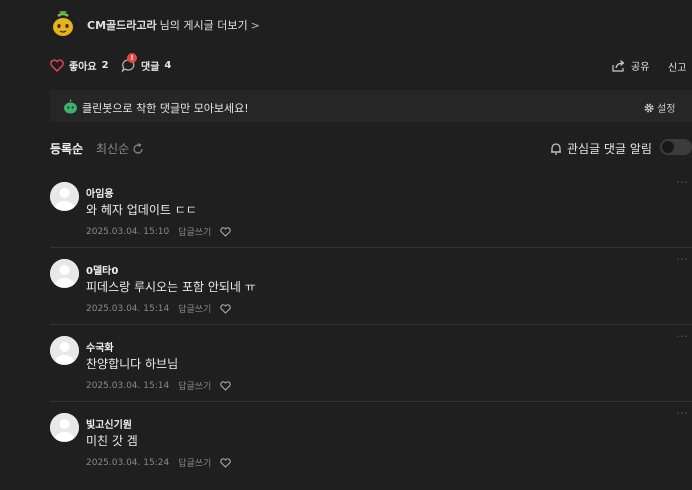  I want to click on author-posts-link: CM골드라고라 님의 게시글 더보기 >, so click(173, 25).